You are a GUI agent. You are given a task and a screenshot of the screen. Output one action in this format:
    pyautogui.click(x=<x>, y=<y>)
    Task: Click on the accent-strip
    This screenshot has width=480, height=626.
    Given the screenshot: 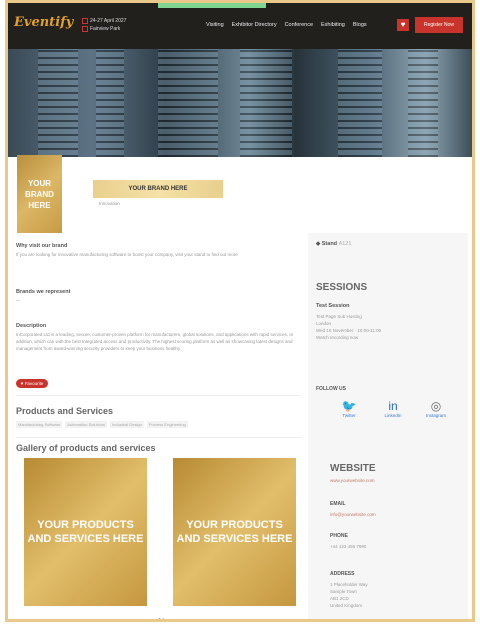 What is the action you would take?
    pyautogui.click(x=212, y=5)
    